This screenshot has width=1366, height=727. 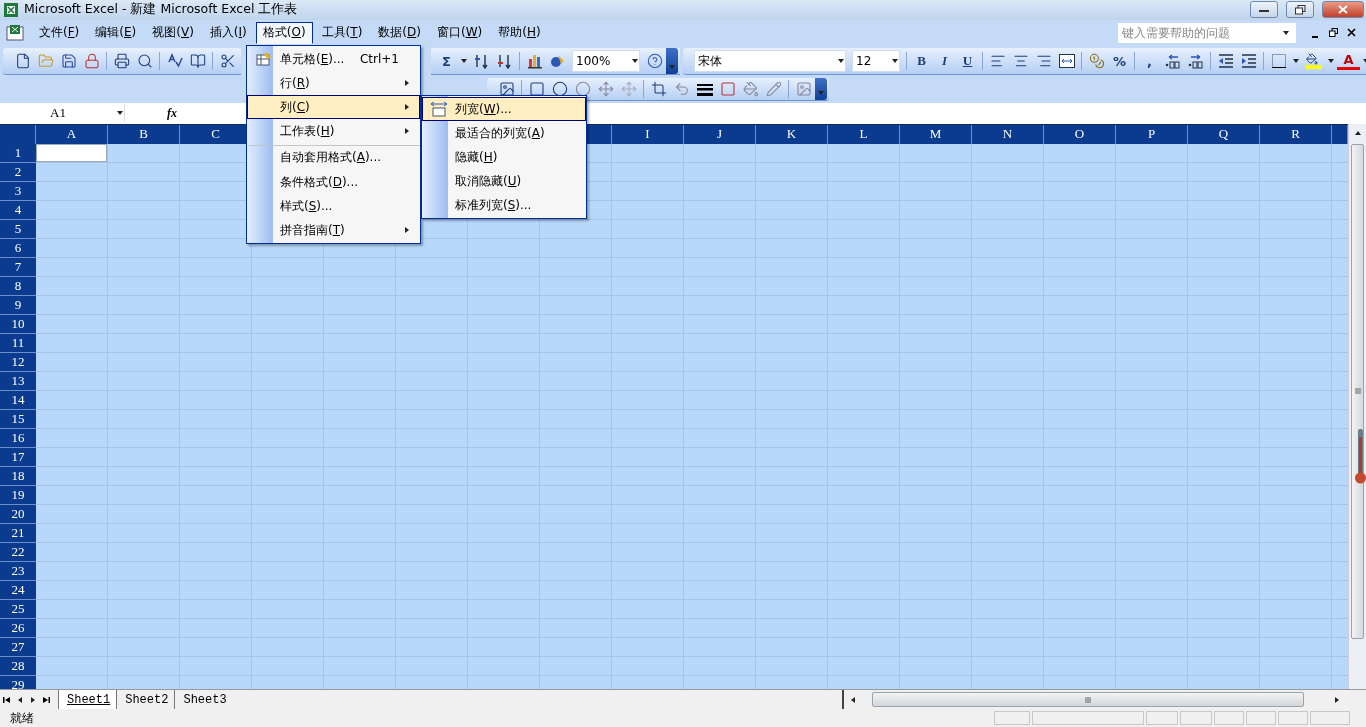 What do you see at coordinates (967, 61) in the screenshot?
I see `underline-button: U` at bounding box center [967, 61].